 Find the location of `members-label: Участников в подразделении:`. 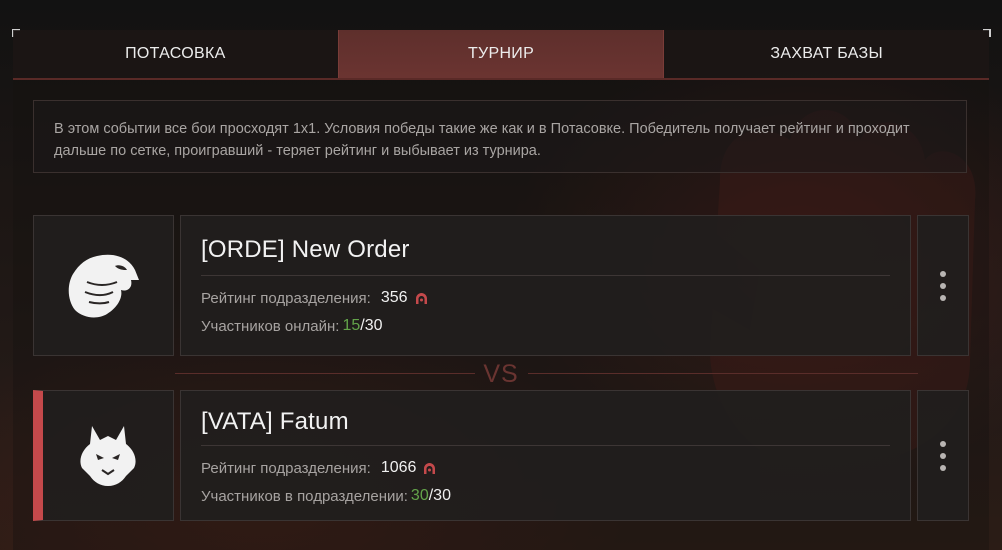

members-label: Участников в подразделении: is located at coordinates (304, 496).